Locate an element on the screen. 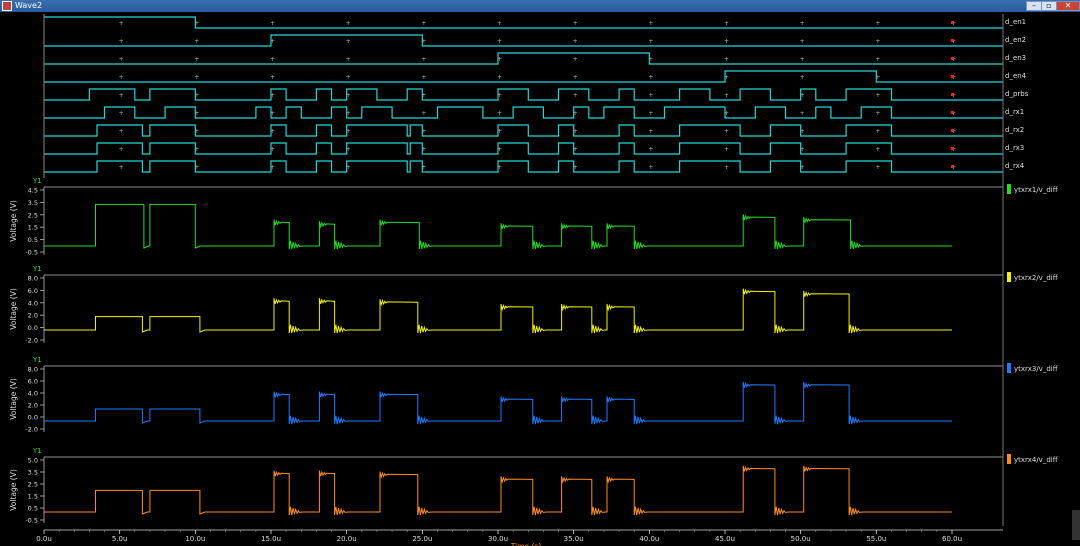 The height and width of the screenshot is (546, 1080). y-tick-label: 0.5 is located at coordinates (33, 509).